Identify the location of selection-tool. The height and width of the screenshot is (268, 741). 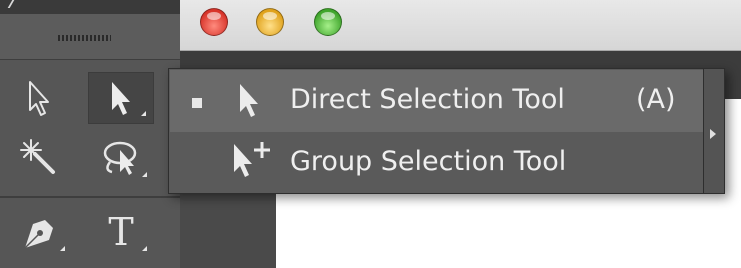
(39, 98).